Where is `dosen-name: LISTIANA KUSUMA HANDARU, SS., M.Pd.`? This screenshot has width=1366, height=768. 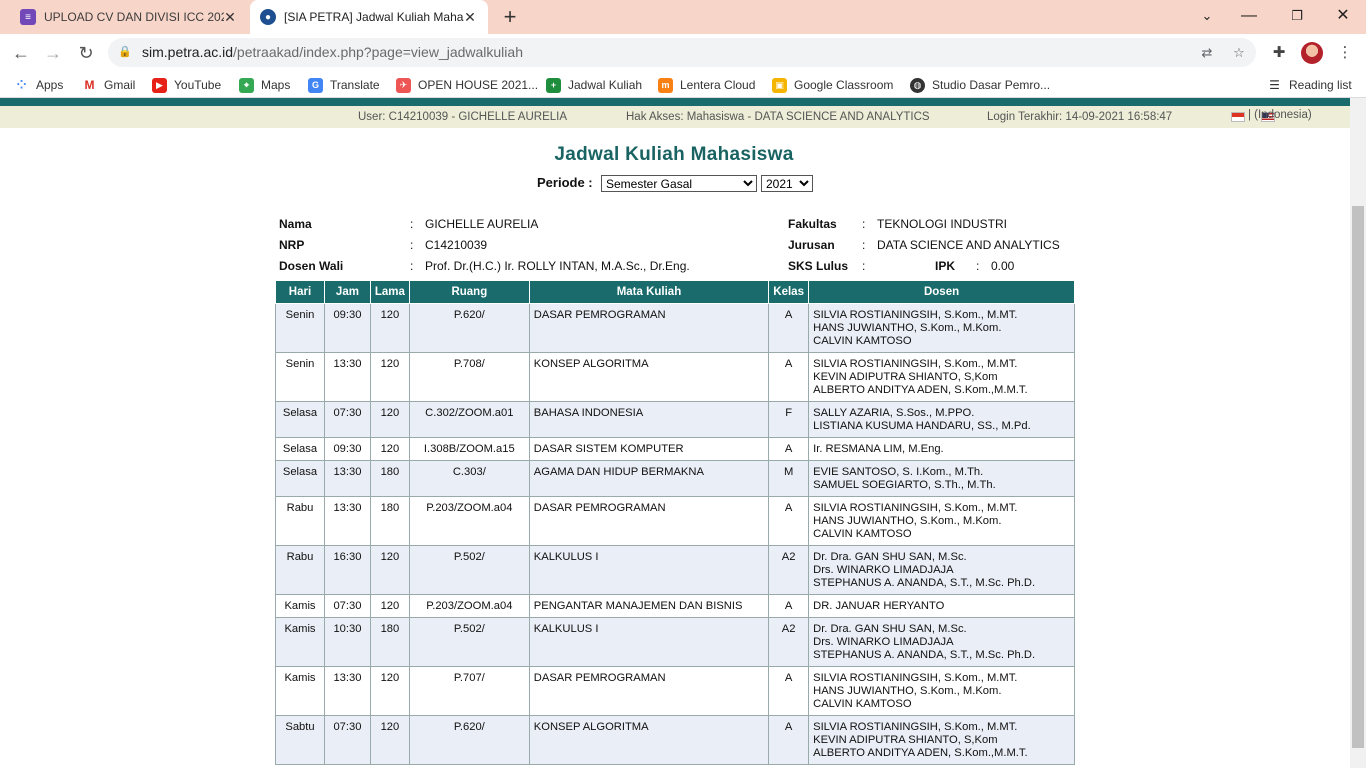 dosen-name: LISTIANA KUSUMA HANDARU, SS., M.Pd. is located at coordinates (922, 426).